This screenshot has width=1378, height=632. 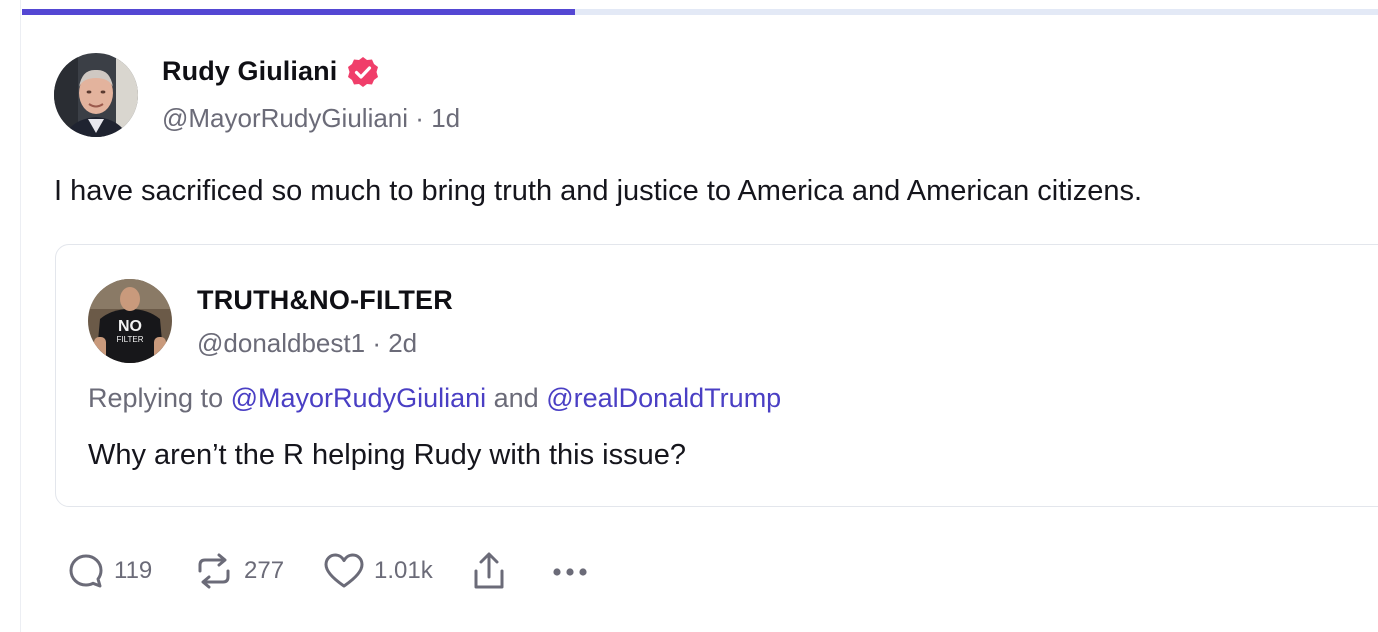 I want to click on feed-left-border, so click(x=20, y=316).